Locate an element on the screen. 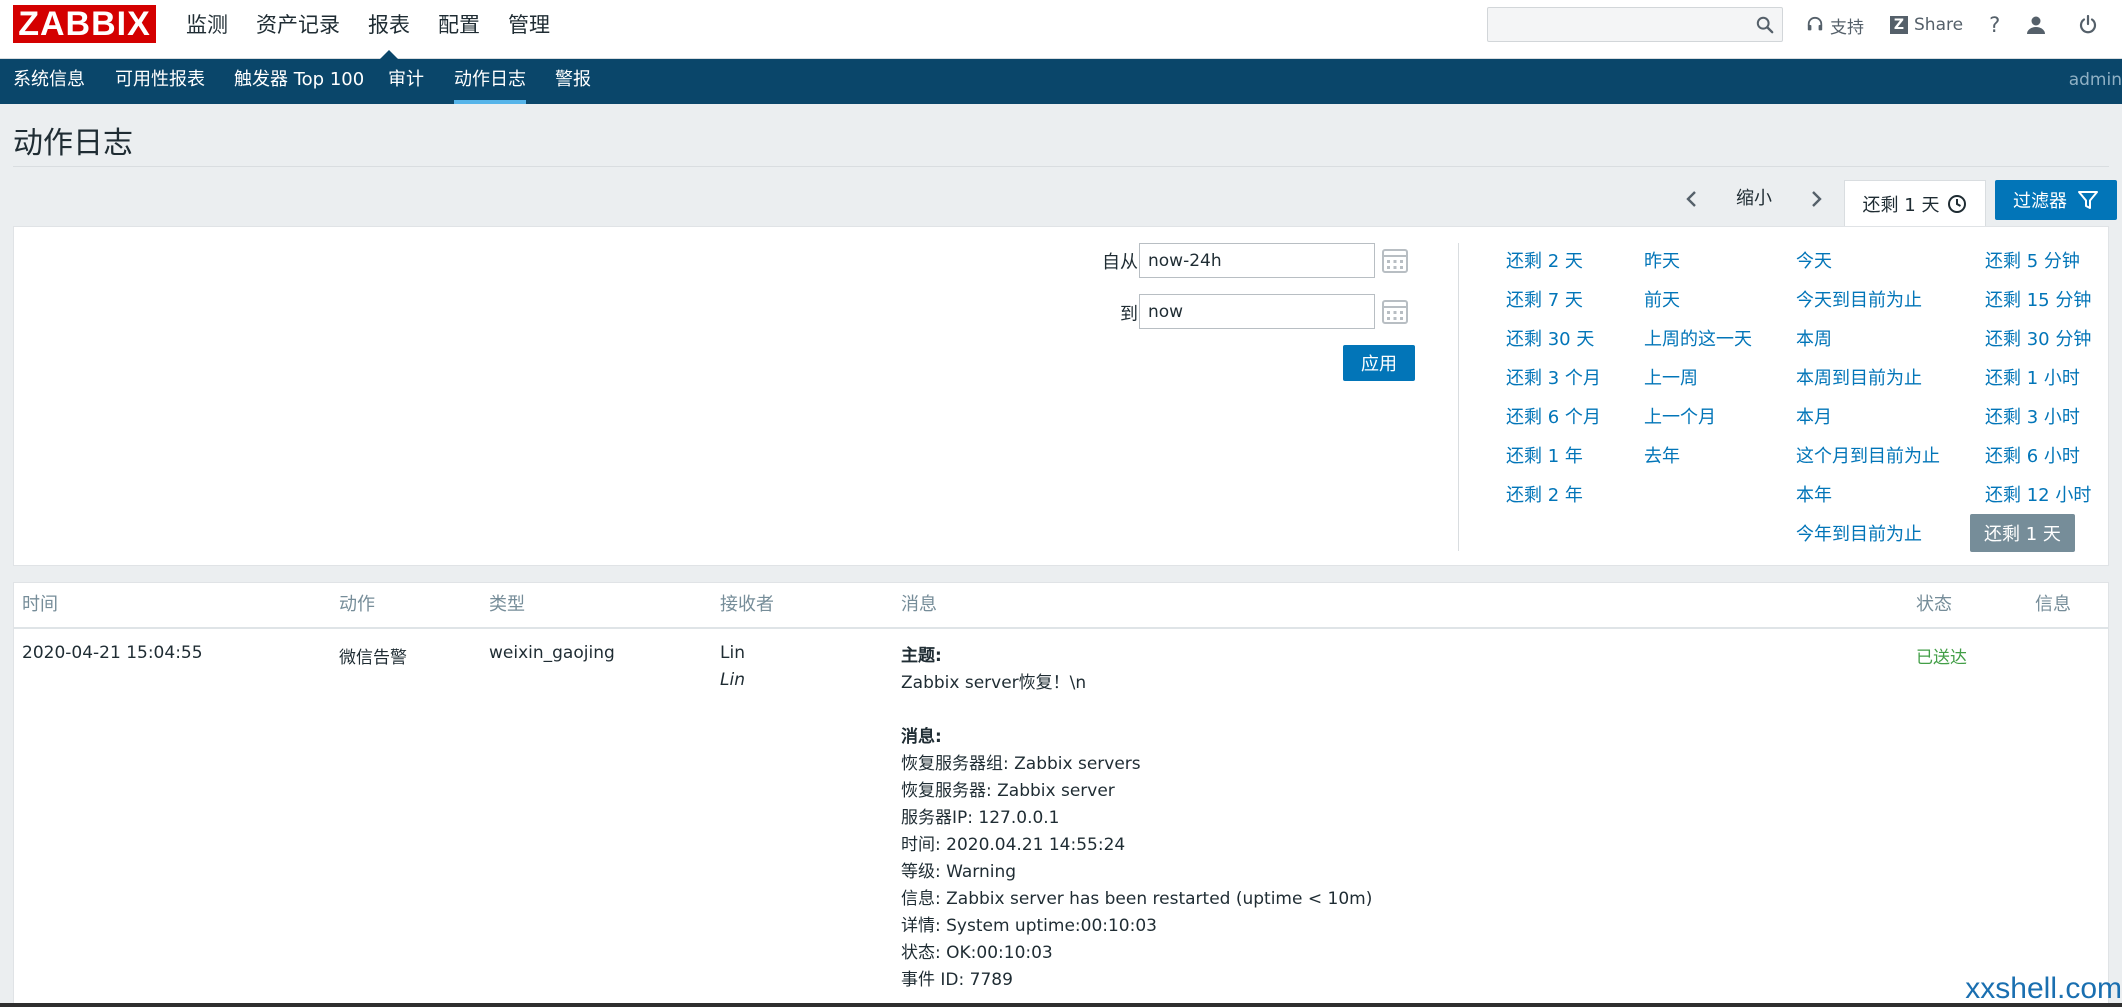 Image resolution: width=2122 pixels, height=1007 pixels. filter-divider is located at coordinates (1458, 397).